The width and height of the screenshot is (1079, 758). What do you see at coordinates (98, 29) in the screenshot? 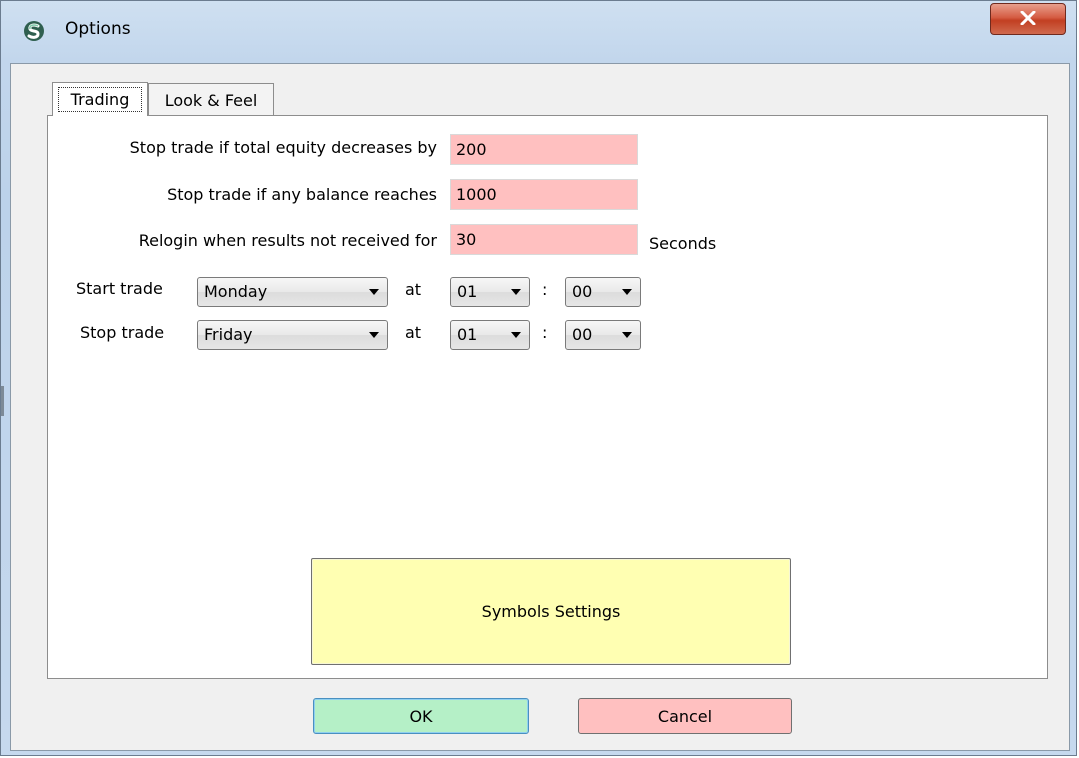
I see `window-title: Options` at bounding box center [98, 29].